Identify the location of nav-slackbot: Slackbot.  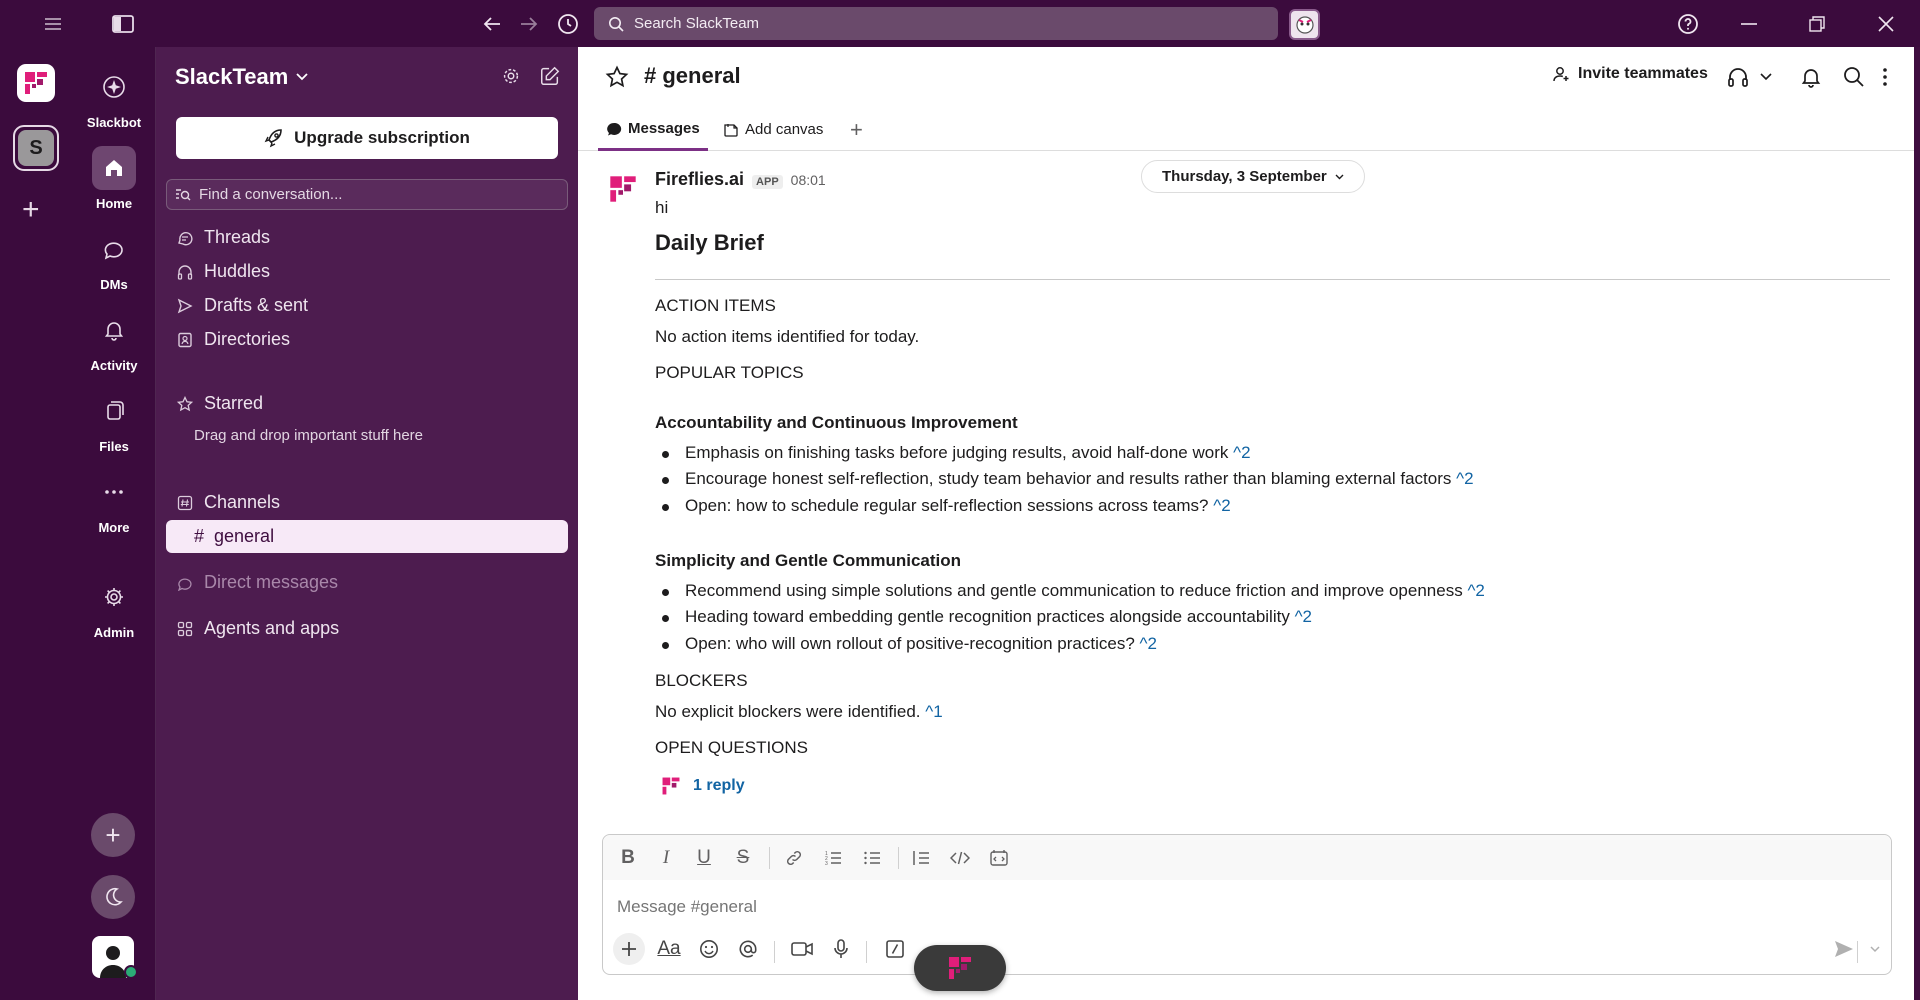
(114, 97).